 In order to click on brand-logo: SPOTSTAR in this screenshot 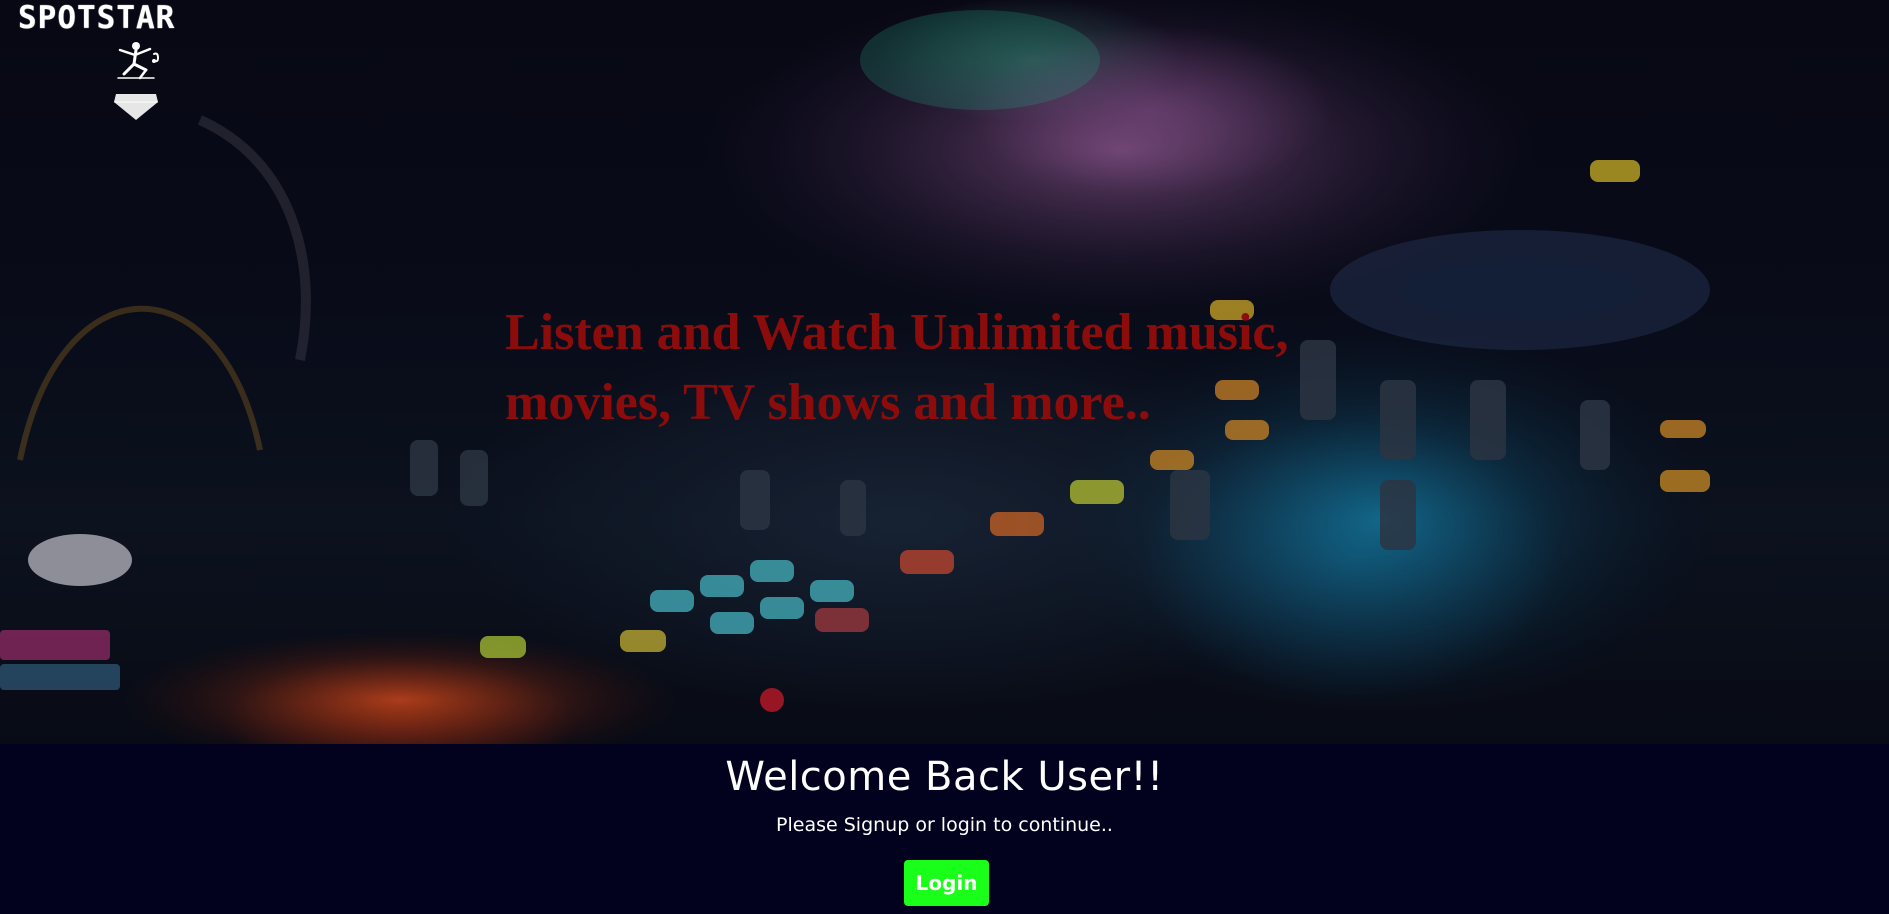, I will do `click(128, 60)`.